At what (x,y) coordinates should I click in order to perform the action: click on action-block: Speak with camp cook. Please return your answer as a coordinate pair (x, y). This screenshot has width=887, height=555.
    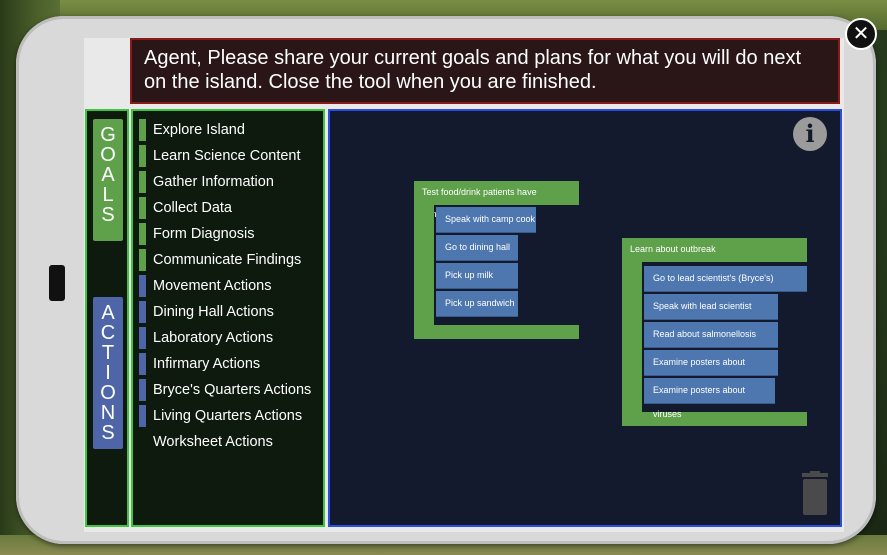
    Looking at the image, I should click on (486, 220).